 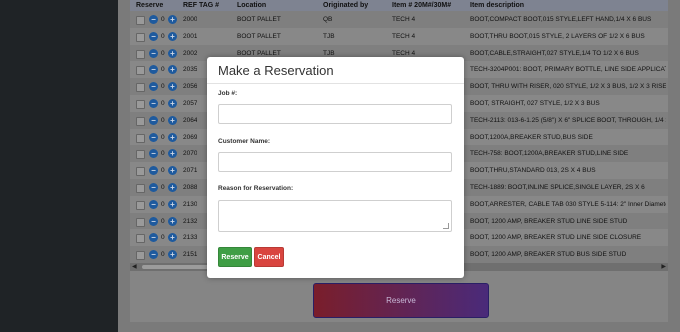 I want to click on modal-reserve-button: Reserve, so click(x=235, y=257).